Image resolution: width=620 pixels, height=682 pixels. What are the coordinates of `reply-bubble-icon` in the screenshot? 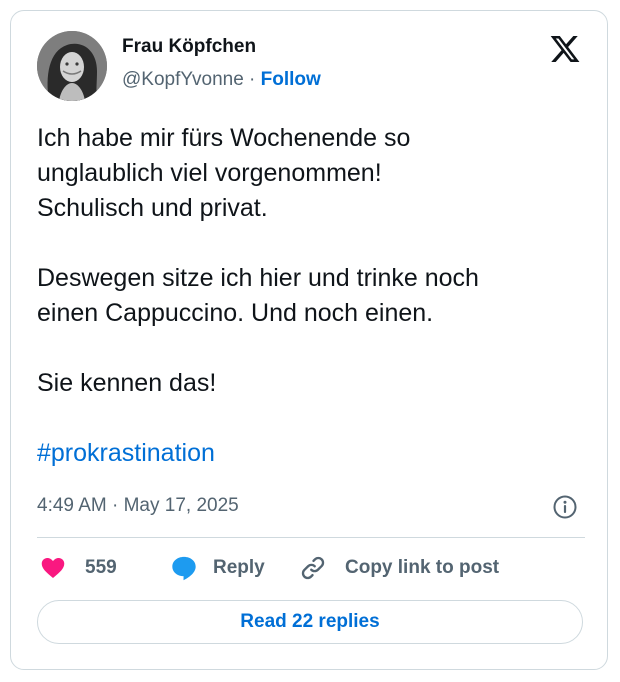 It's located at (184, 568).